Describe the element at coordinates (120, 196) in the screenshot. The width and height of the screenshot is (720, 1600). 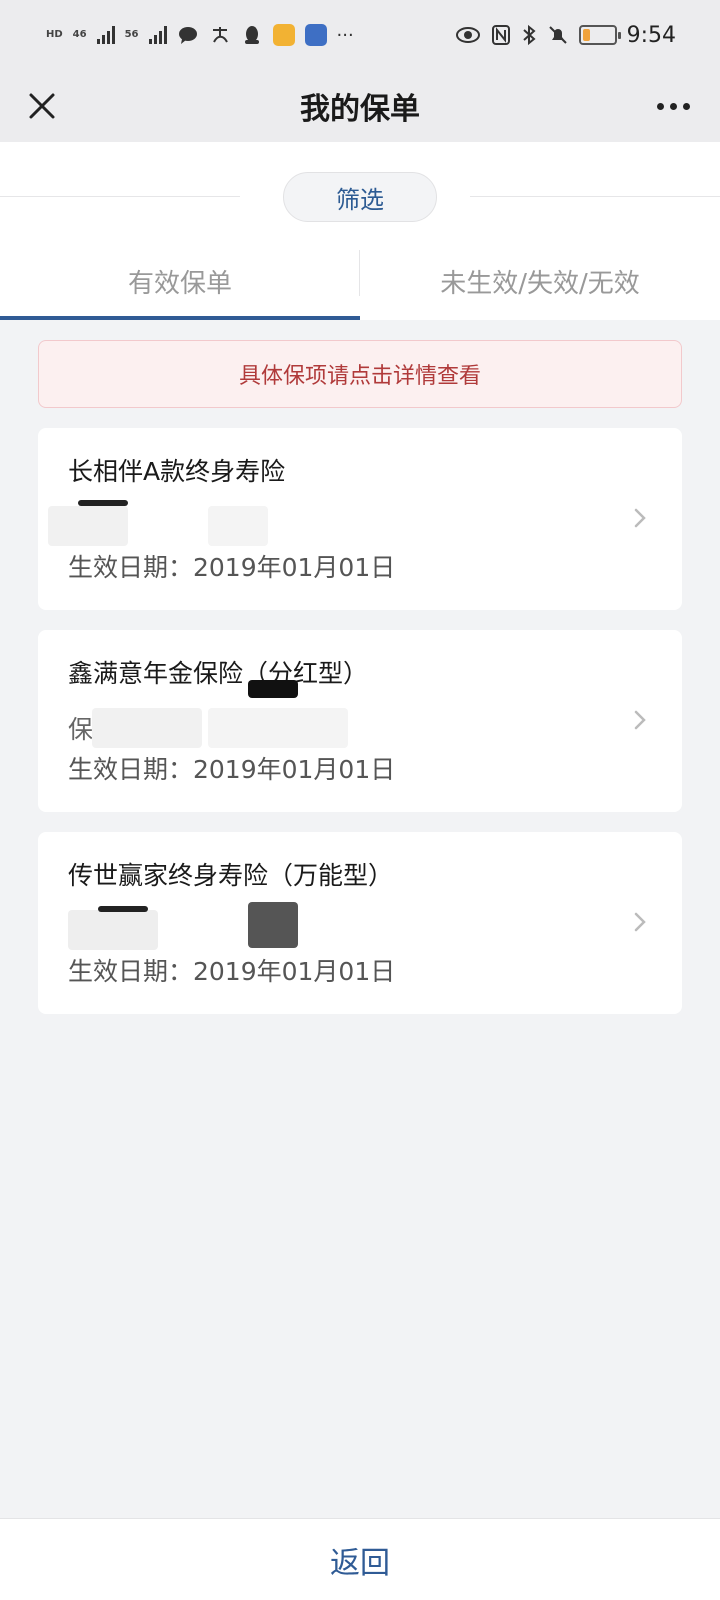
I see `filter-divider-left` at that location.